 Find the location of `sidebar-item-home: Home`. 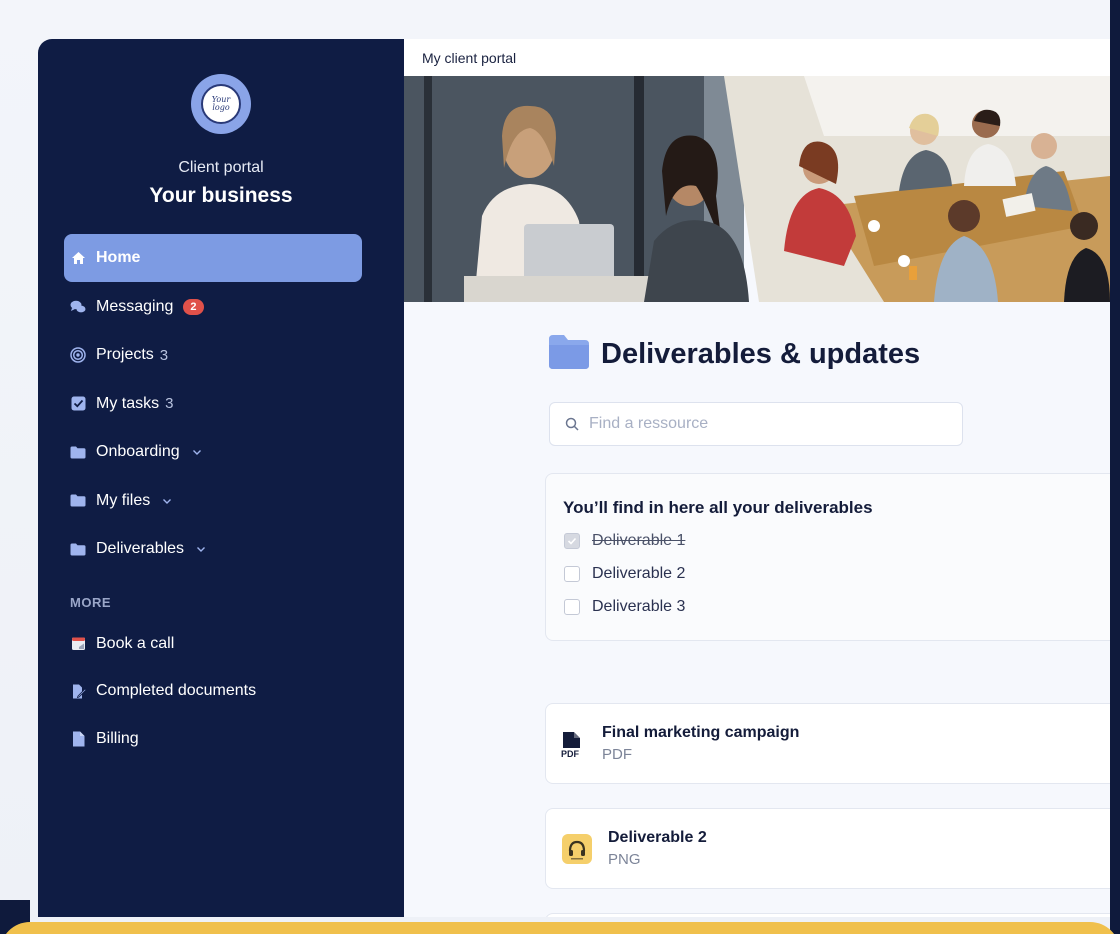

sidebar-item-home: Home is located at coordinates (213, 258).